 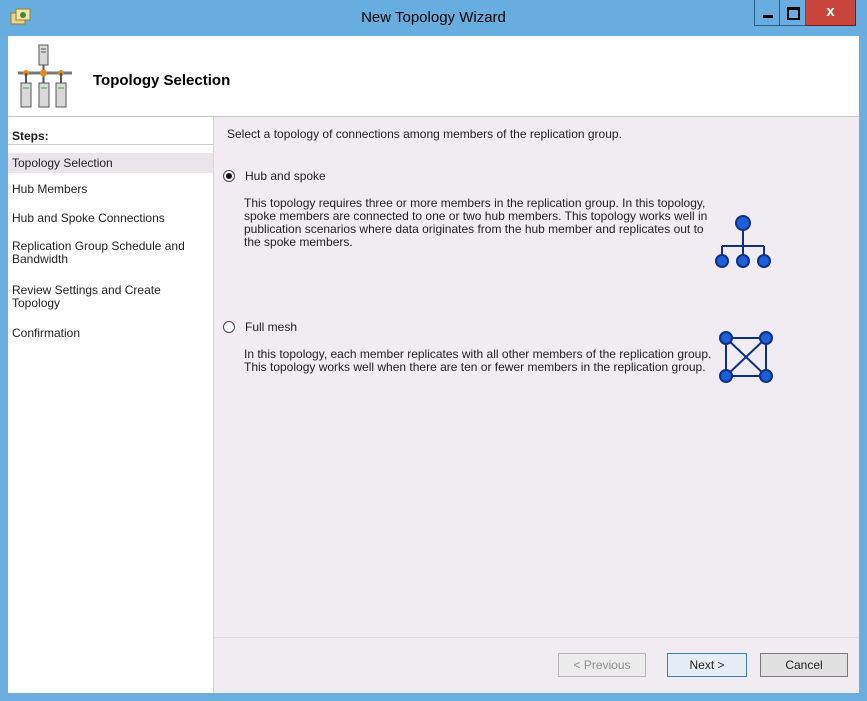 What do you see at coordinates (793, 13) in the screenshot?
I see `maximize-button` at bounding box center [793, 13].